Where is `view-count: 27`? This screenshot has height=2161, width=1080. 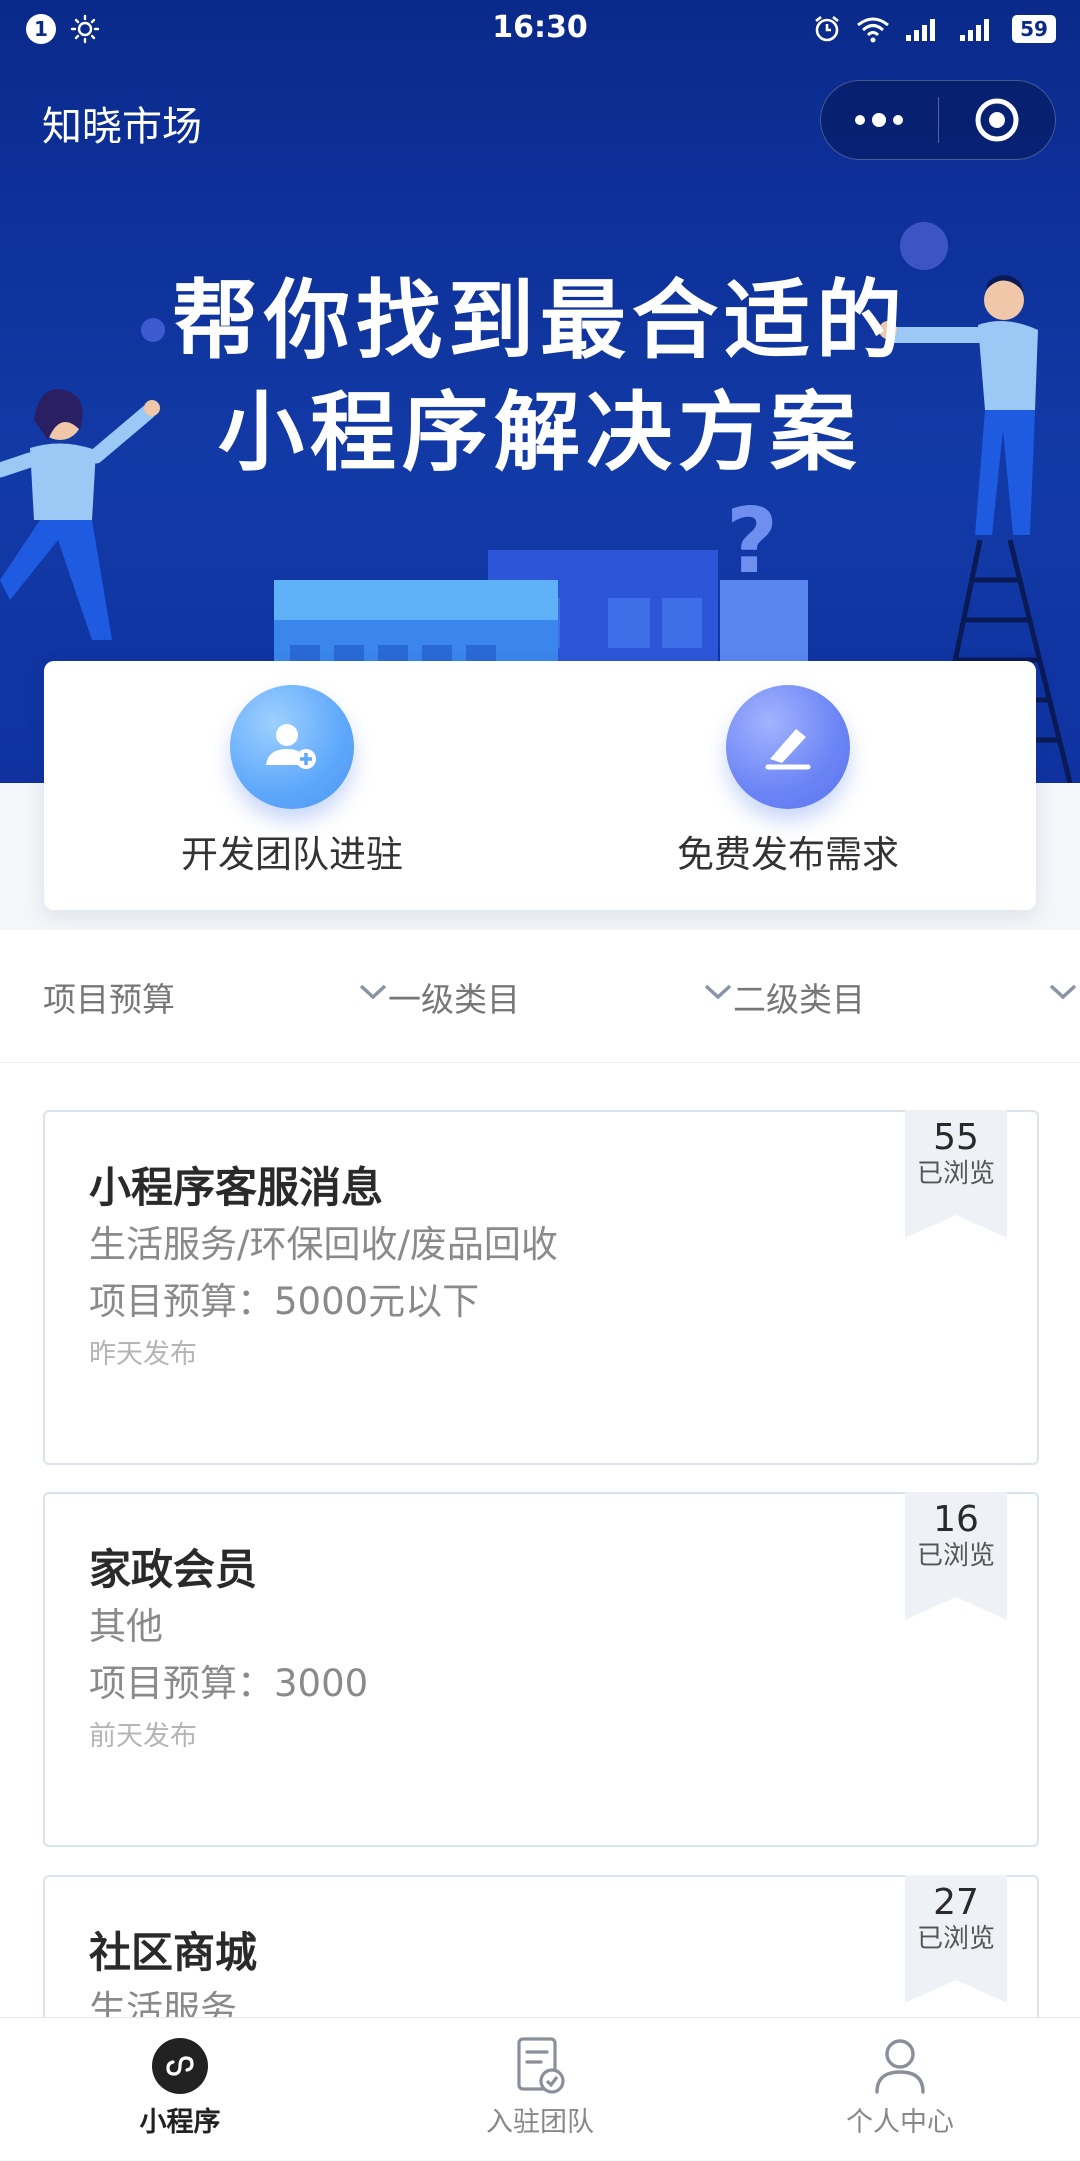 view-count: 27 is located at coordinates (956, 1902).